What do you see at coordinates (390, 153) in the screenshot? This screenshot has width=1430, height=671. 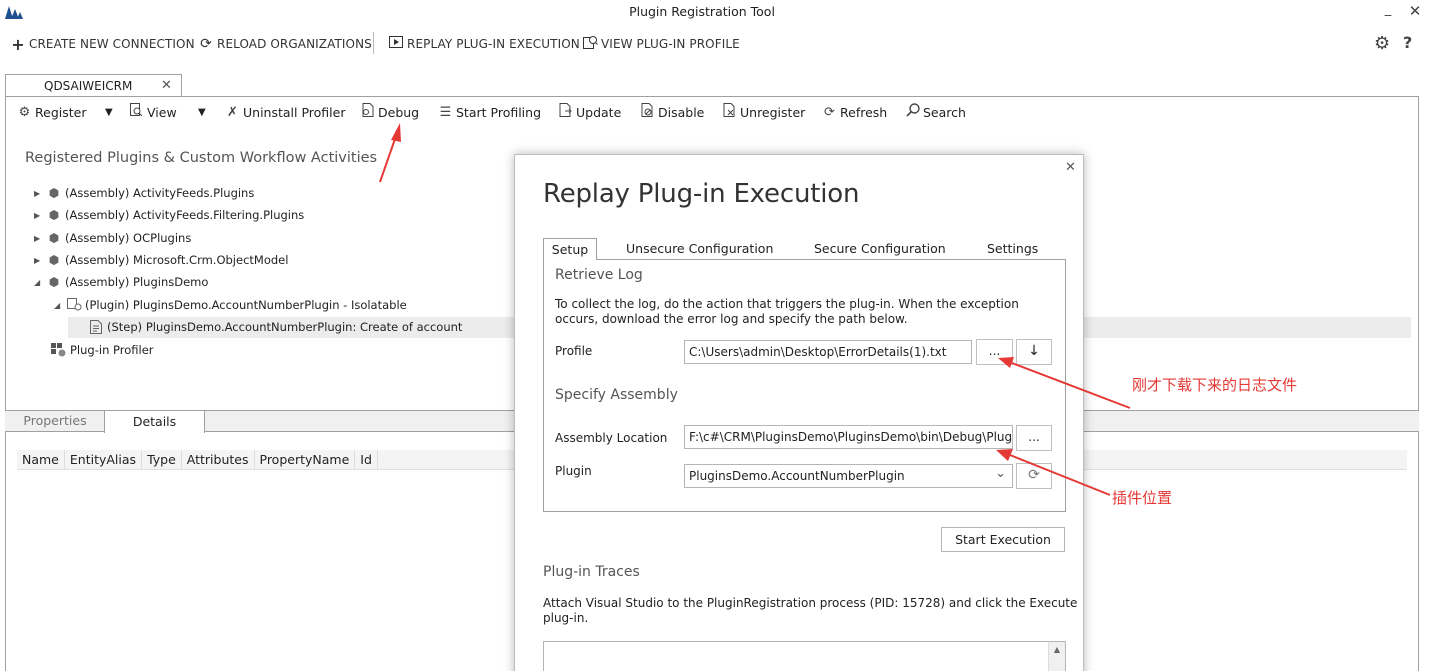 I see `debug-arrow` at bounding box center [390, 153].